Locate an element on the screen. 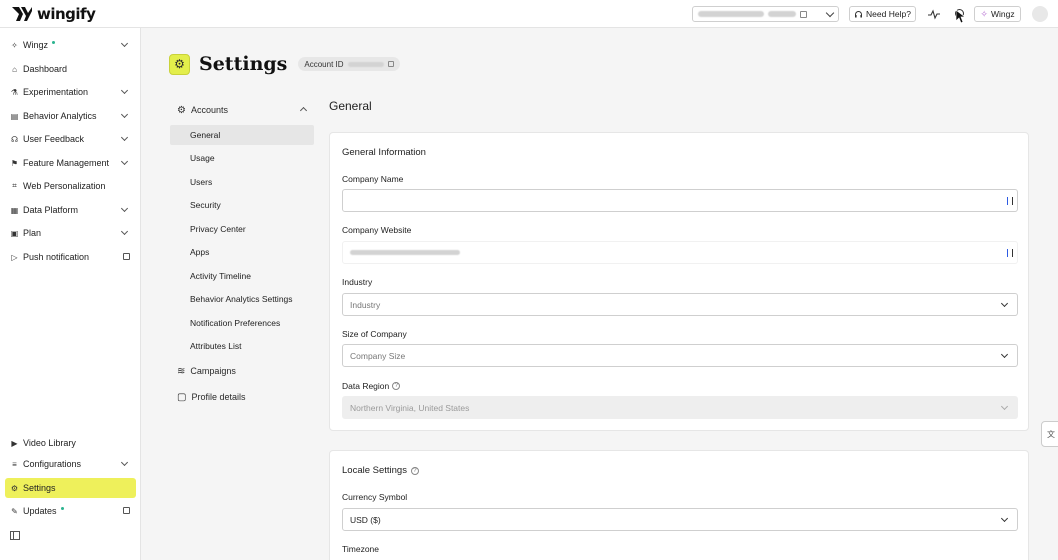 Image resolution: width=1058 pixels, height=560 pixels. wingify-logo: wingify is located at coordinates (53, 14).